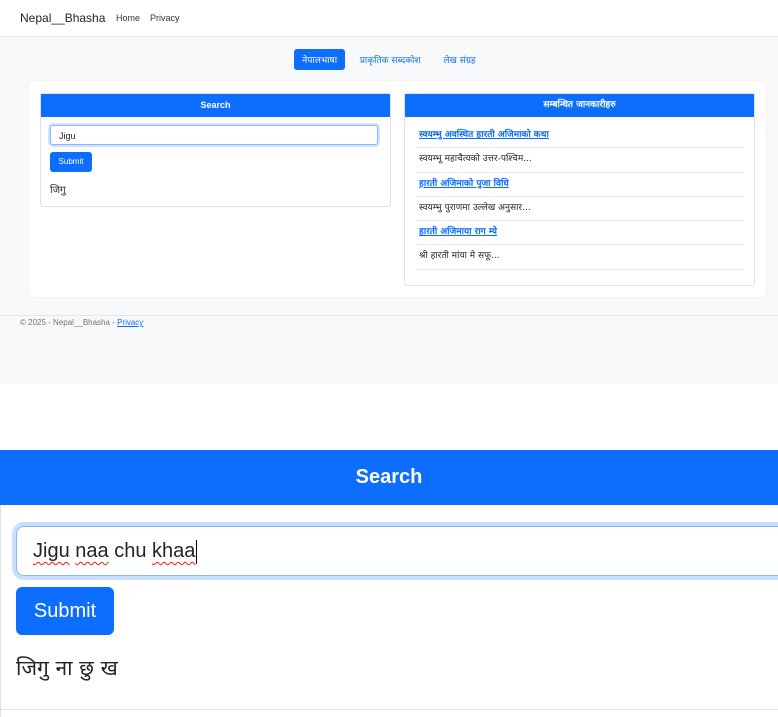 This screenshot has height=717, width=778. What do you see at coordinates (67, 668) in the screenshot?
I see `zoom-search-result: जिगु ना छु ख` at bounding box center [67, 668].